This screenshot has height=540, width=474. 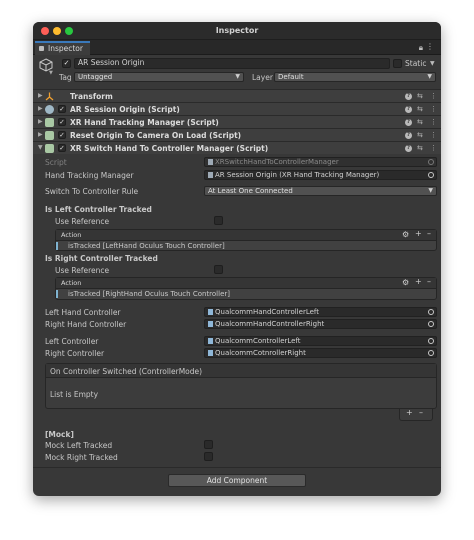 What do you see at coordinates (416, 63) in the screenshot?
I see `static-label: Static` at bounding box center [416, 63].